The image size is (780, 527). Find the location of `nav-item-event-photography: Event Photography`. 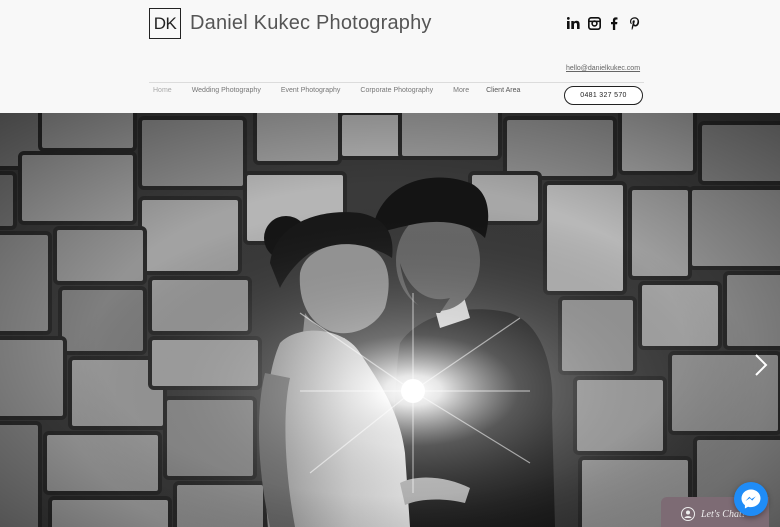

nav-item-event-photography: Event Photography is located at coordinates (311, 90).